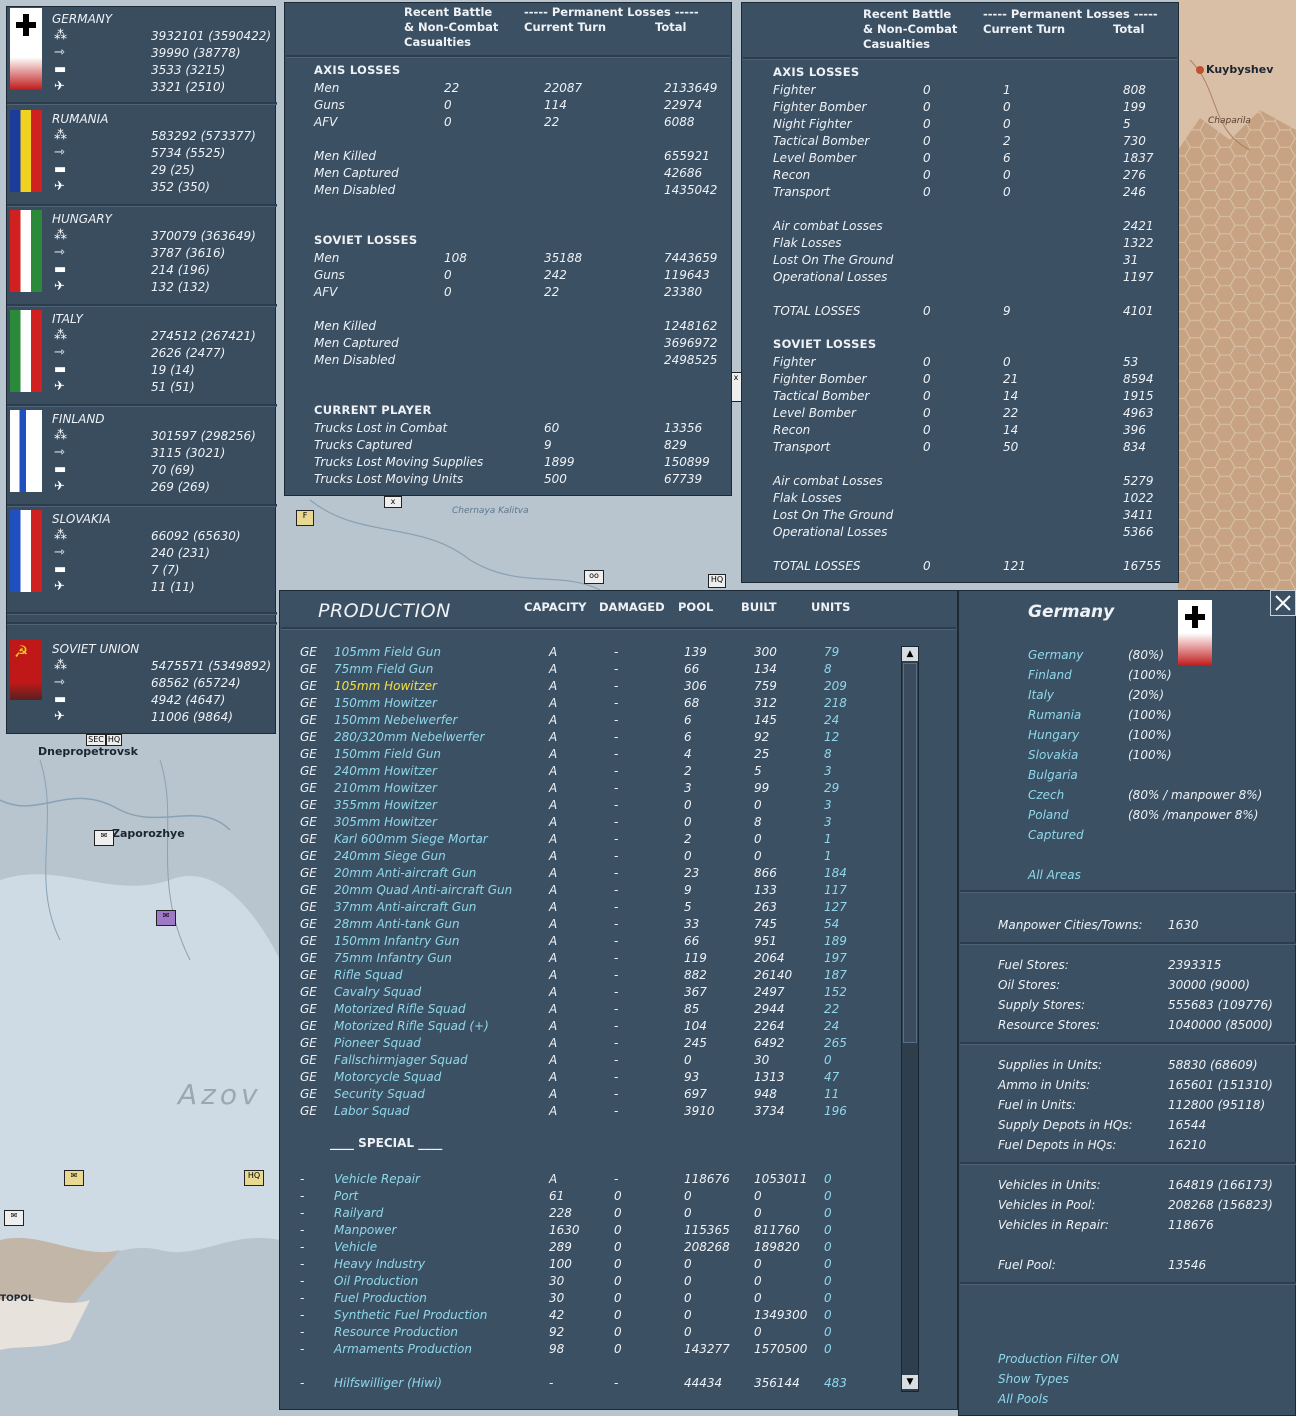  Describe the element at coordinates (385, 805) in the screenshot. I see `prod-item-name: 355mm Howitzer` at that location.